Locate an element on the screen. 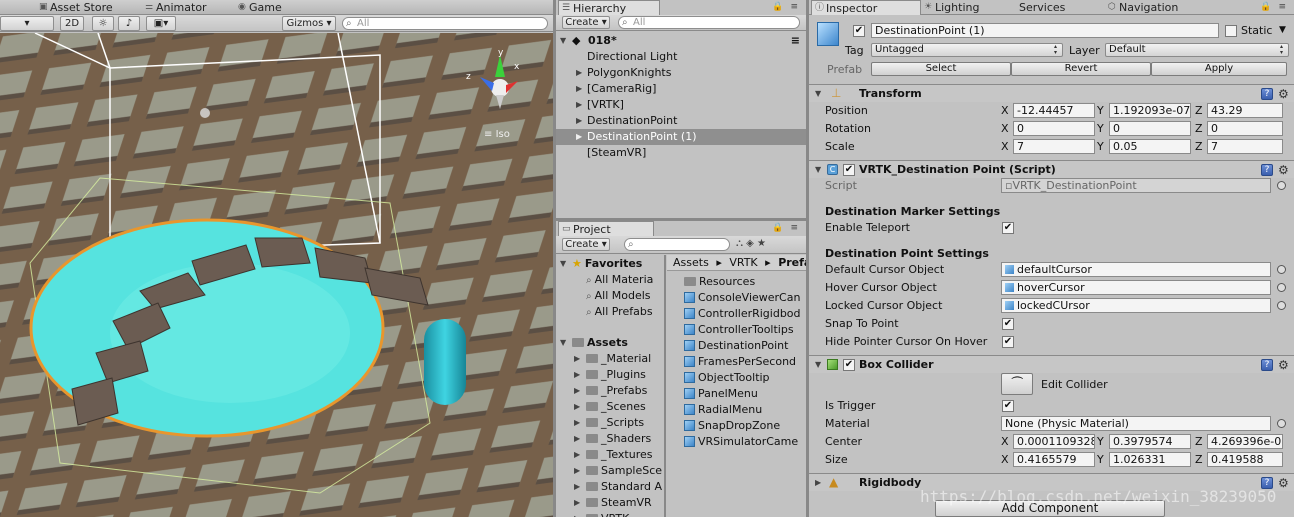 The width and height of the screenshot is (1294, 517). center-axis-label: Z is located at coordinates (1199, 441).